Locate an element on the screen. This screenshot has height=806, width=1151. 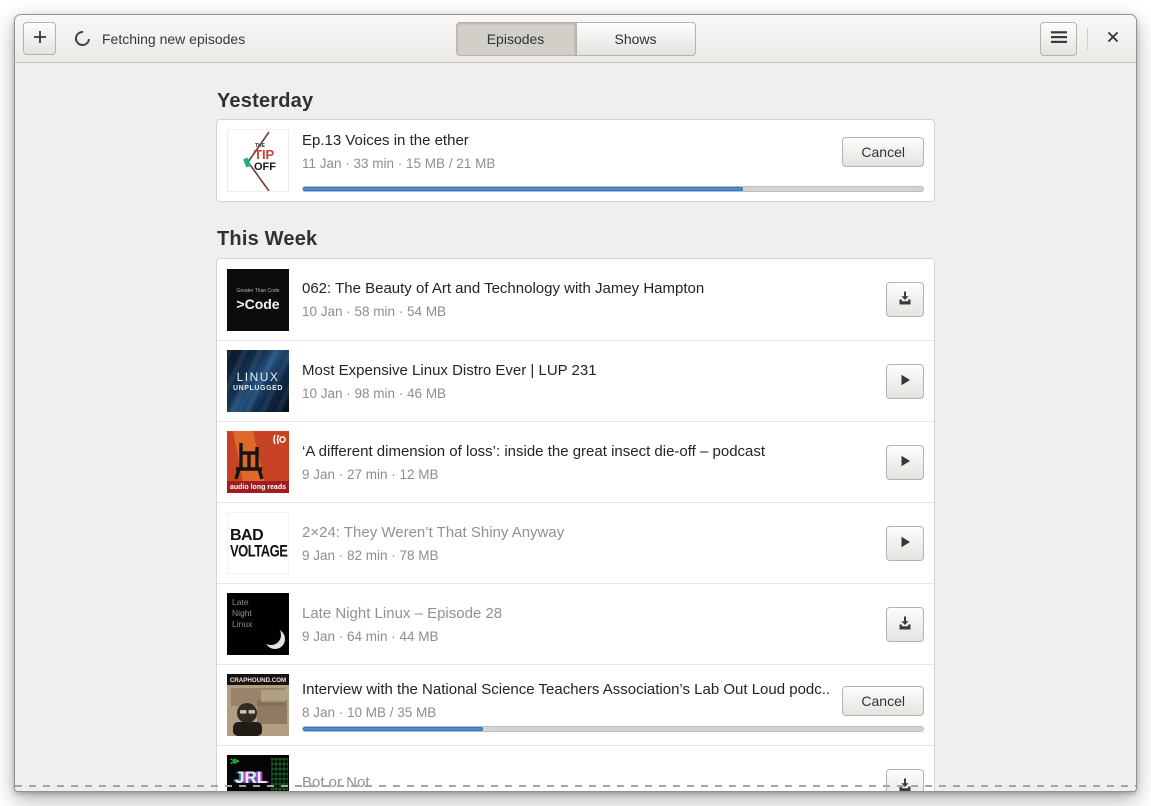
hamburger-menu-icon is located at coordinates (1058, 38).